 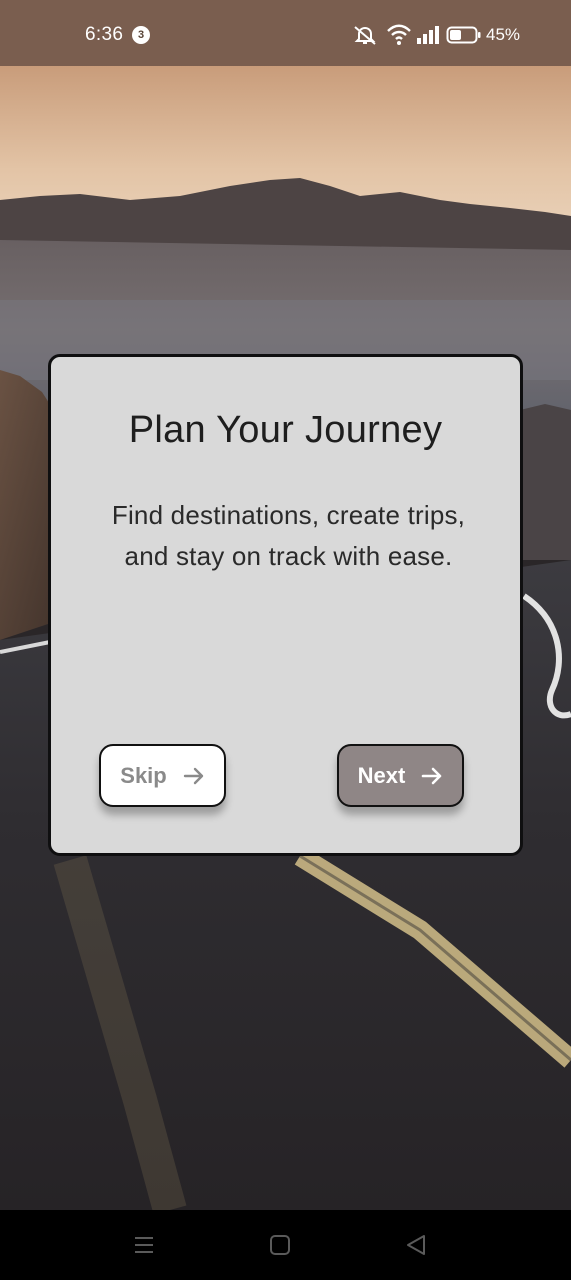 What do you see at coordinates (141, 35) in the screenshot?
I see `notification-count-badge: 3` at bounding box center [141, 35].